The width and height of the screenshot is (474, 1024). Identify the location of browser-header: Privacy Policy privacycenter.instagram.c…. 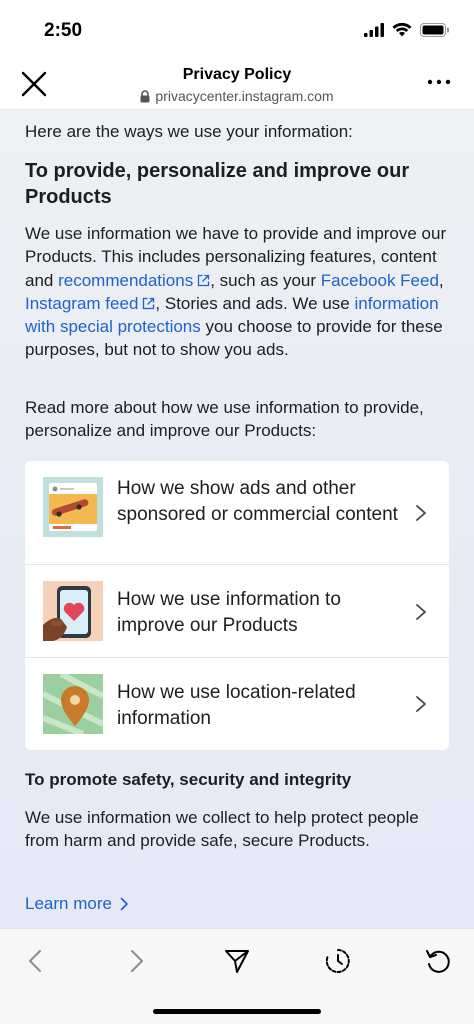
(237, 84).